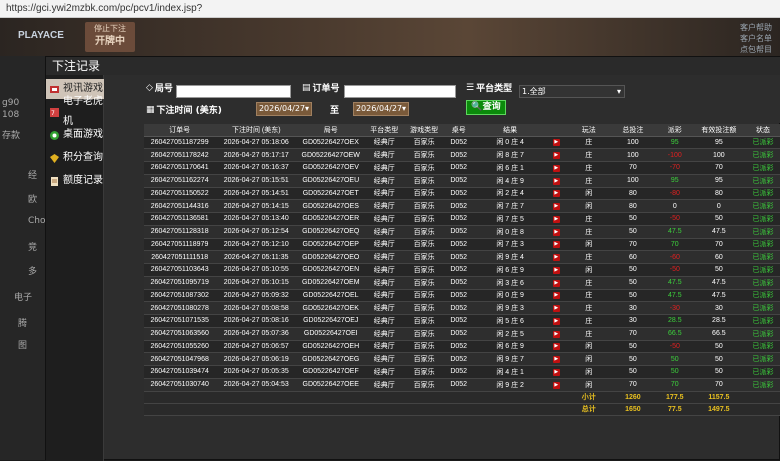 Image resolution: width=780 pixels, height=461 pixels. I want to click on bet-type-cell: 闲, so click(588, 270).